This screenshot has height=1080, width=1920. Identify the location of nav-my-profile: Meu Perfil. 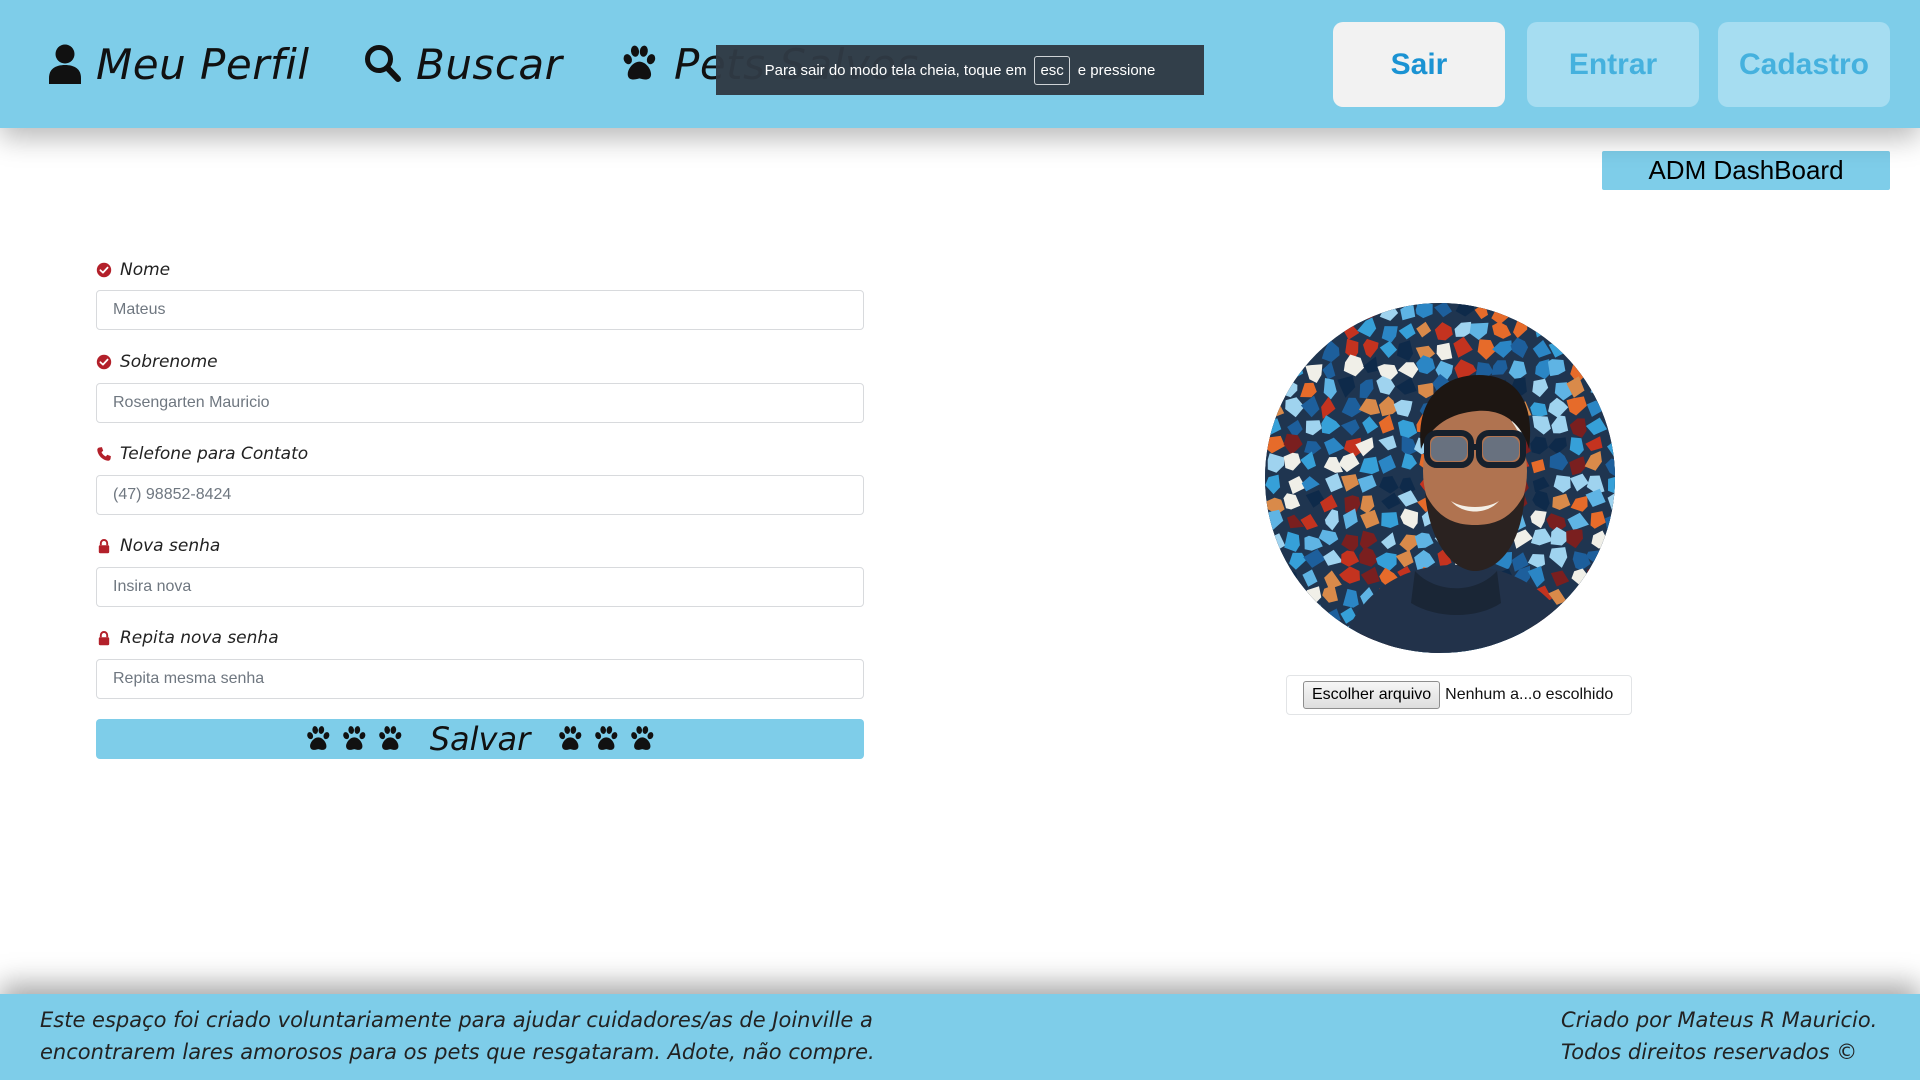
(179, 64).